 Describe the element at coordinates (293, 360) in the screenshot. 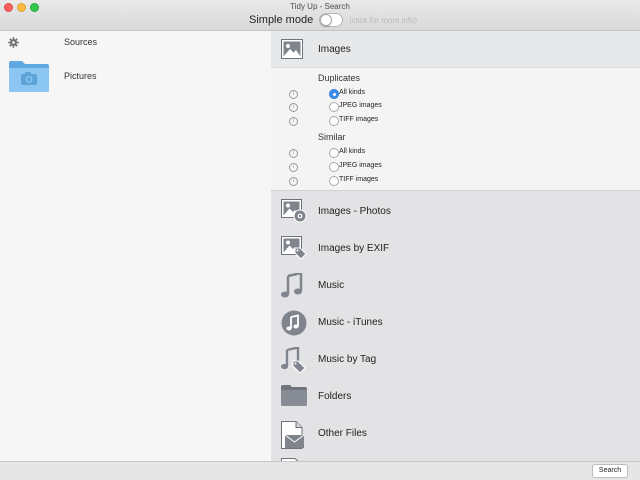

I see `music-tag-icon` at that location.